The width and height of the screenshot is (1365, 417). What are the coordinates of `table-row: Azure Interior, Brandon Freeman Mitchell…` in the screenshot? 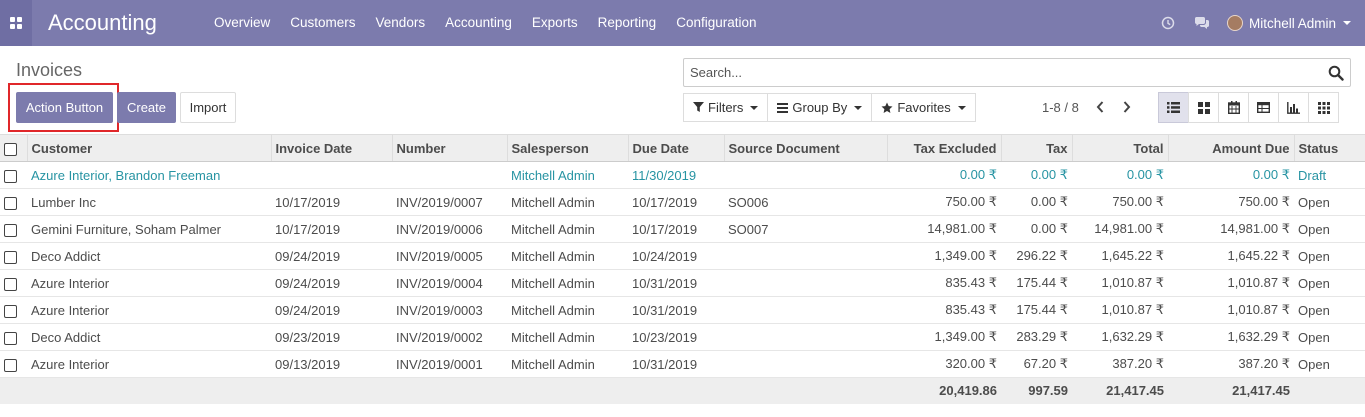 It's located at (682, 175).